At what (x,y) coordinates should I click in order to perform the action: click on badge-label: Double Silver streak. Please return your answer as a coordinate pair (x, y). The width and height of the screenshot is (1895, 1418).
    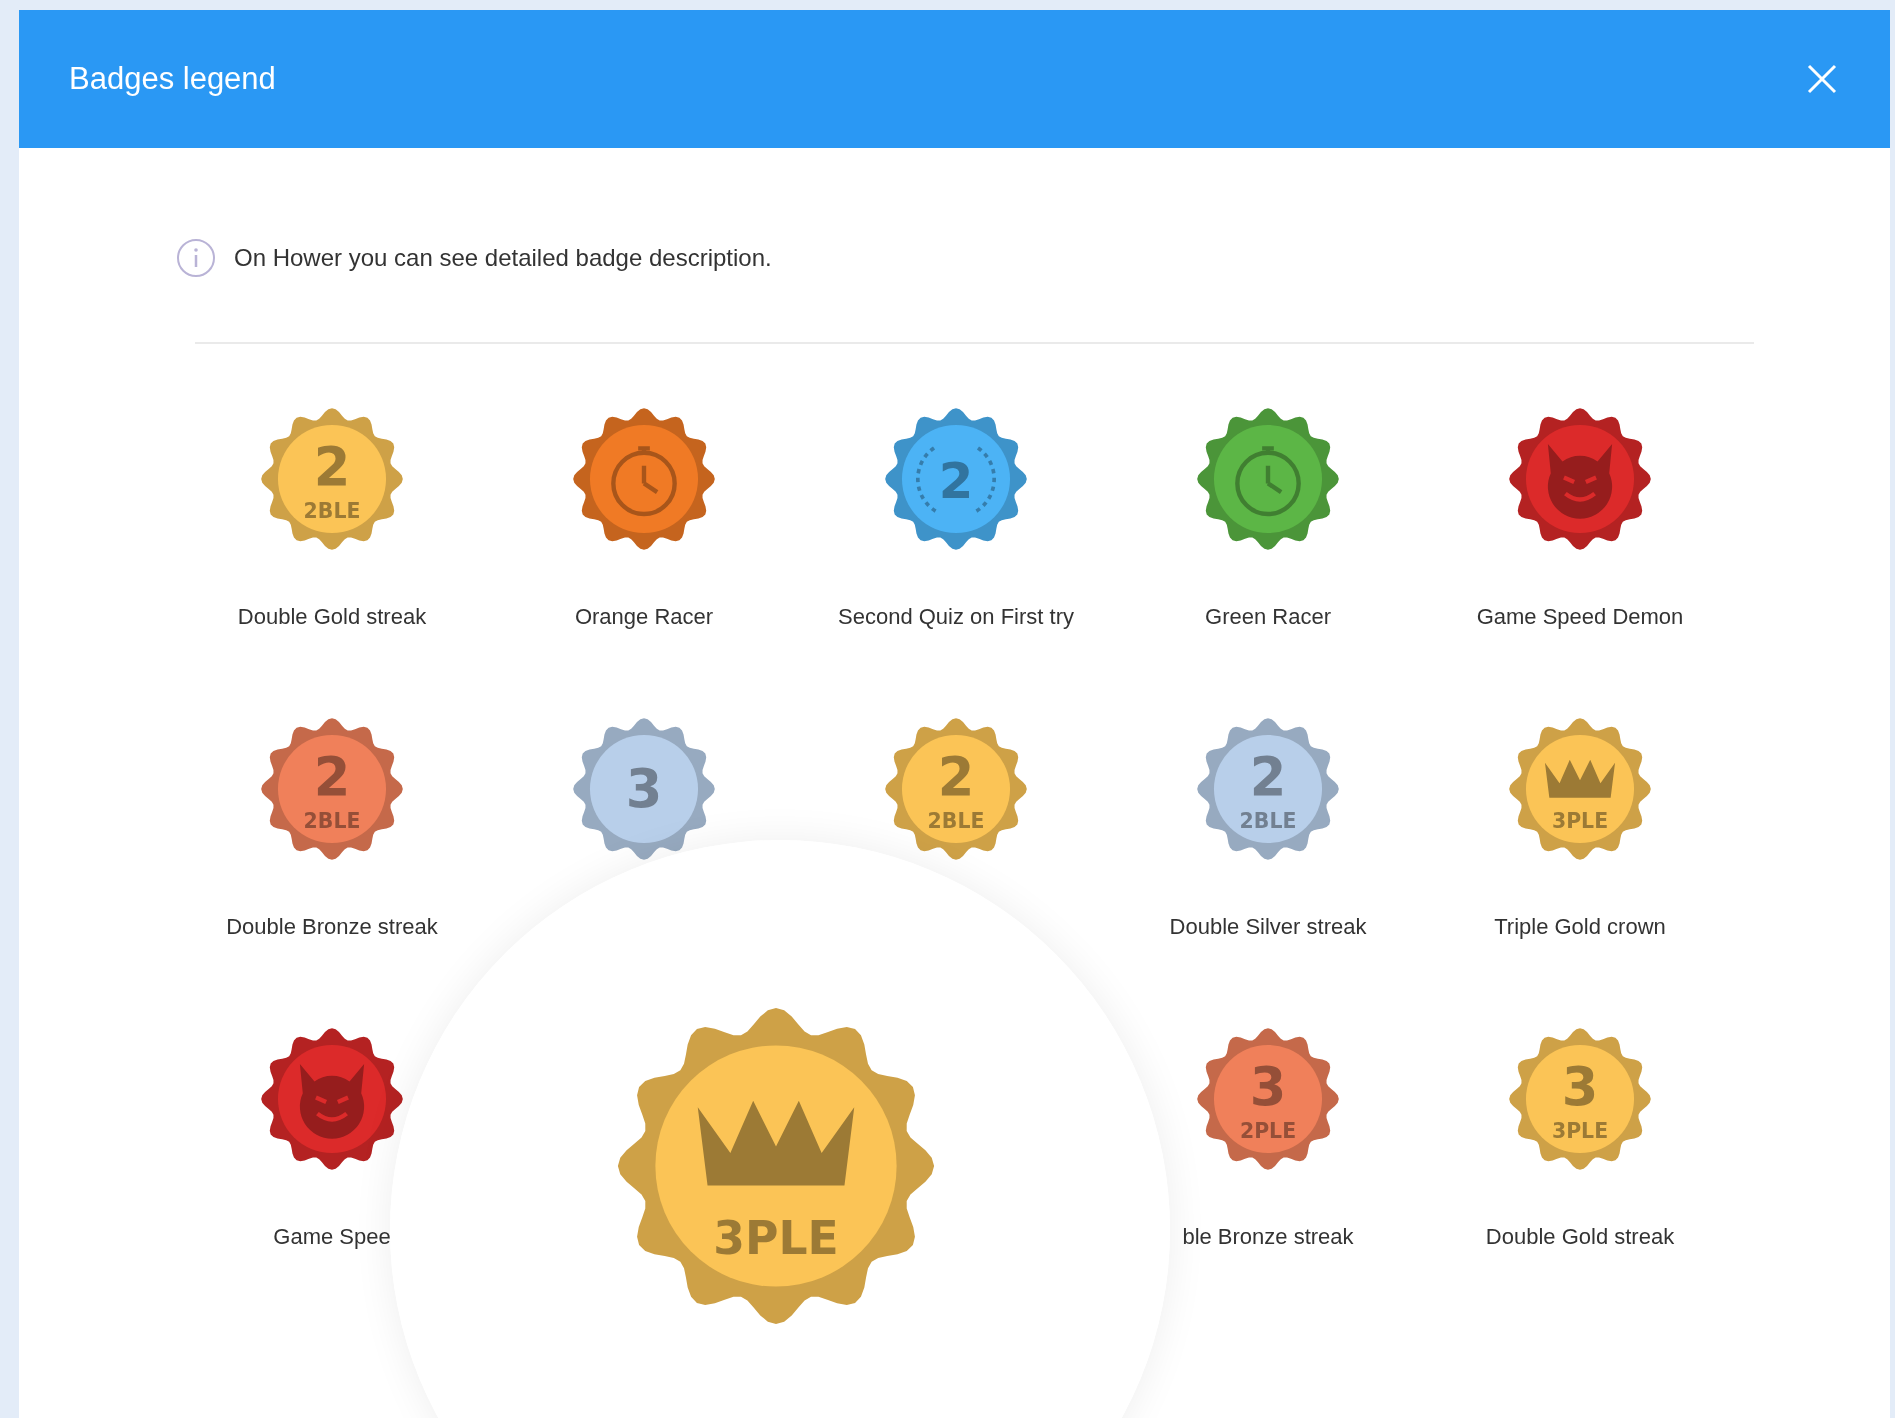
    Looking at the image, I should click on (1268, 927).